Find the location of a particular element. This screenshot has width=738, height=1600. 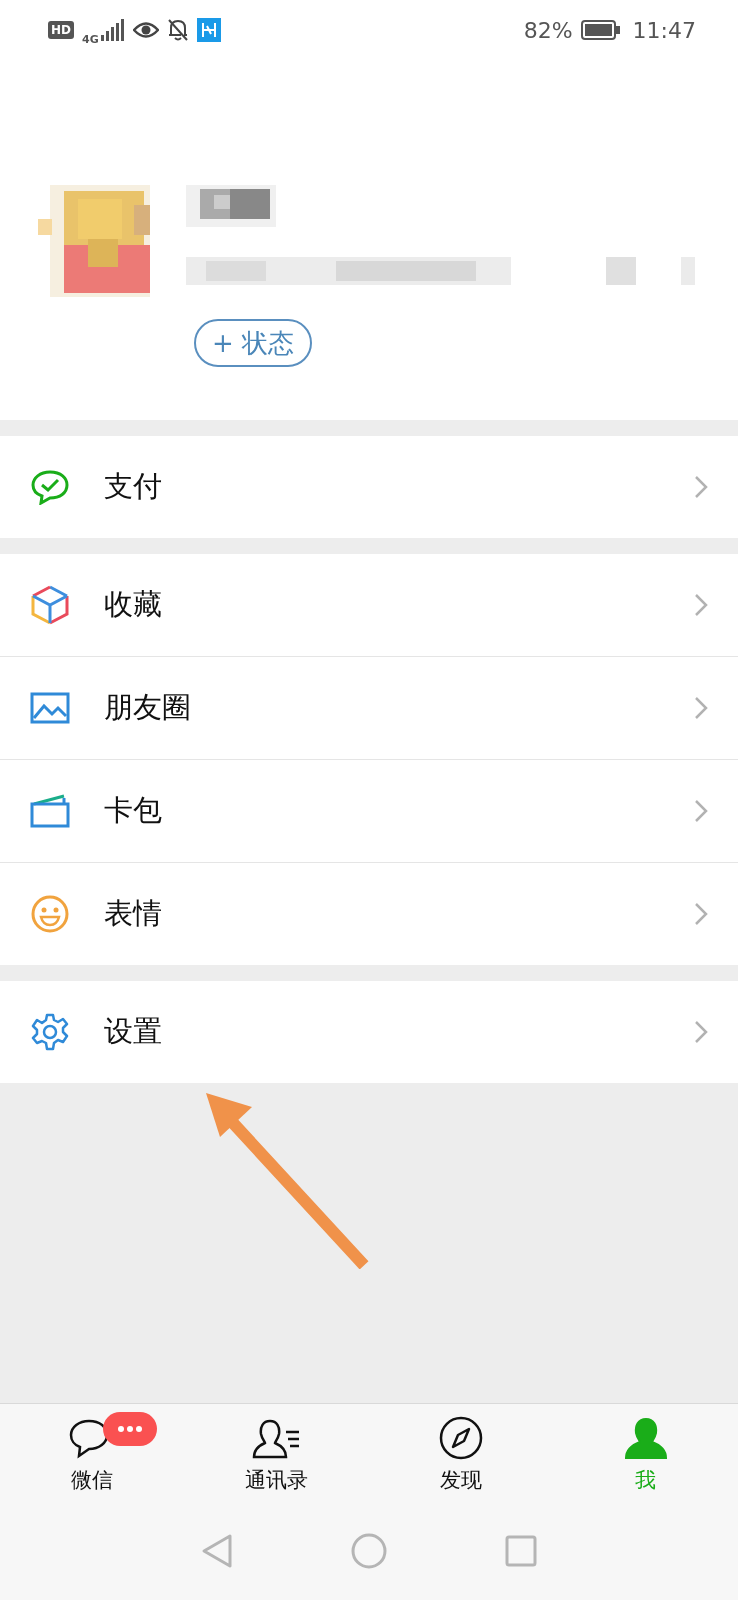

clock: 11:47 is located at coordinates (664, 30).